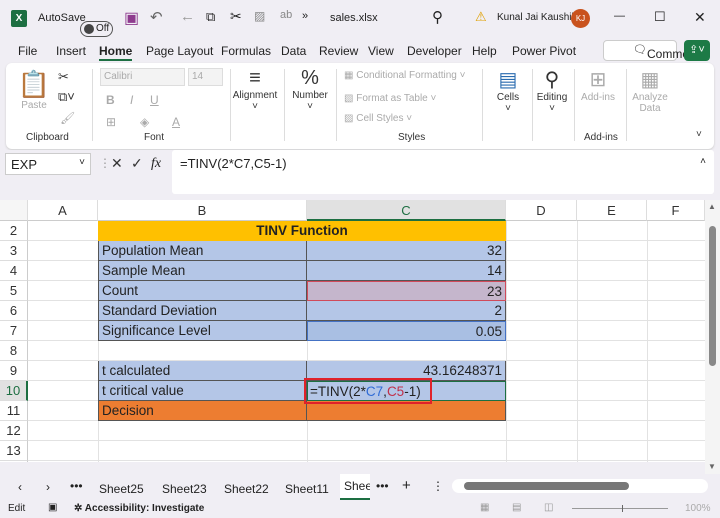  I want to click on value-cell: 14, so click(406, 271).